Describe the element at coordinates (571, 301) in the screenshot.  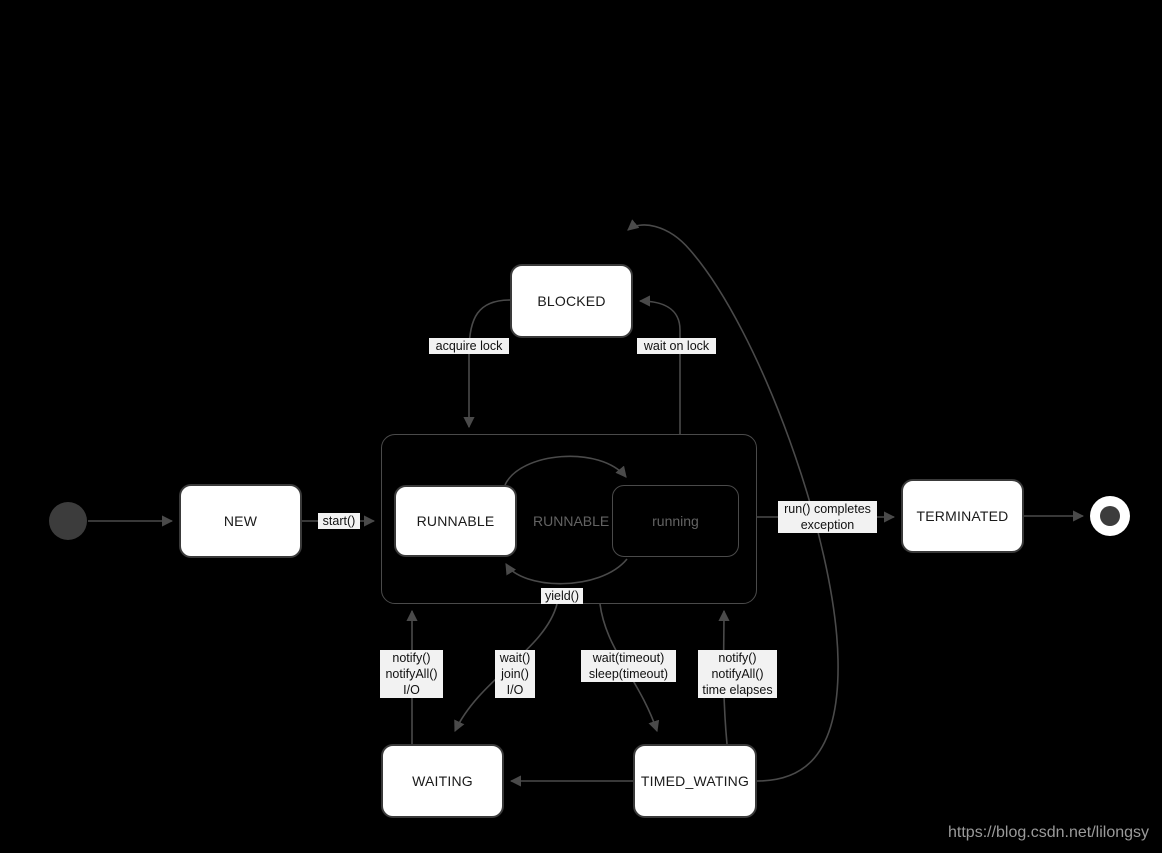
I see `state-blocked: BLOCKED` at that location.